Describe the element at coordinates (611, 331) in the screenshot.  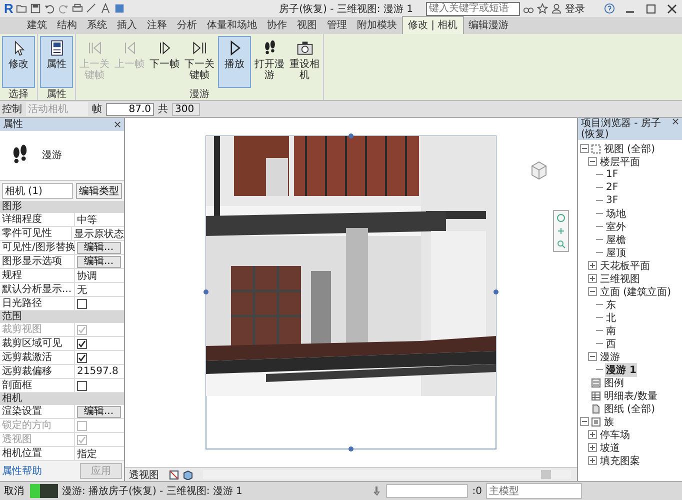
I see `browser-item: 南` at that location.